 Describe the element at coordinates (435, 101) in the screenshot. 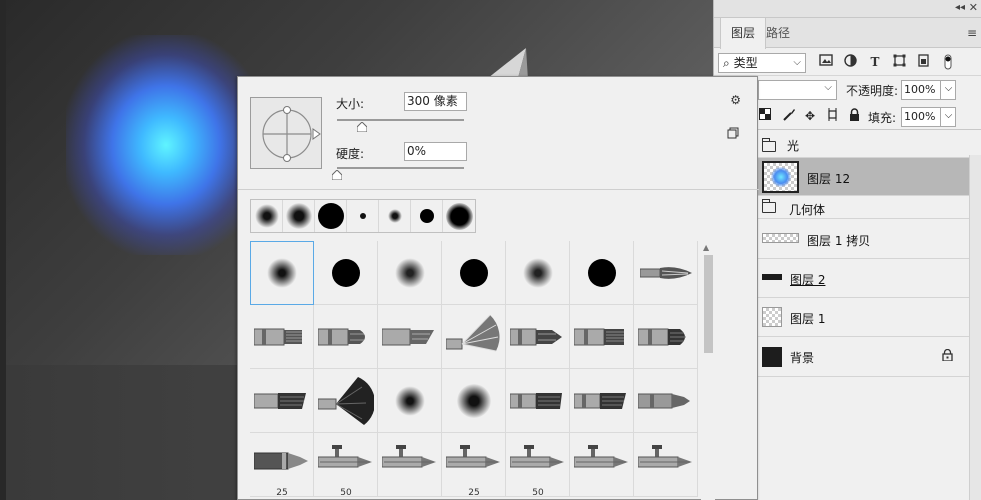

I see `size-field: 300 像素` at that location.